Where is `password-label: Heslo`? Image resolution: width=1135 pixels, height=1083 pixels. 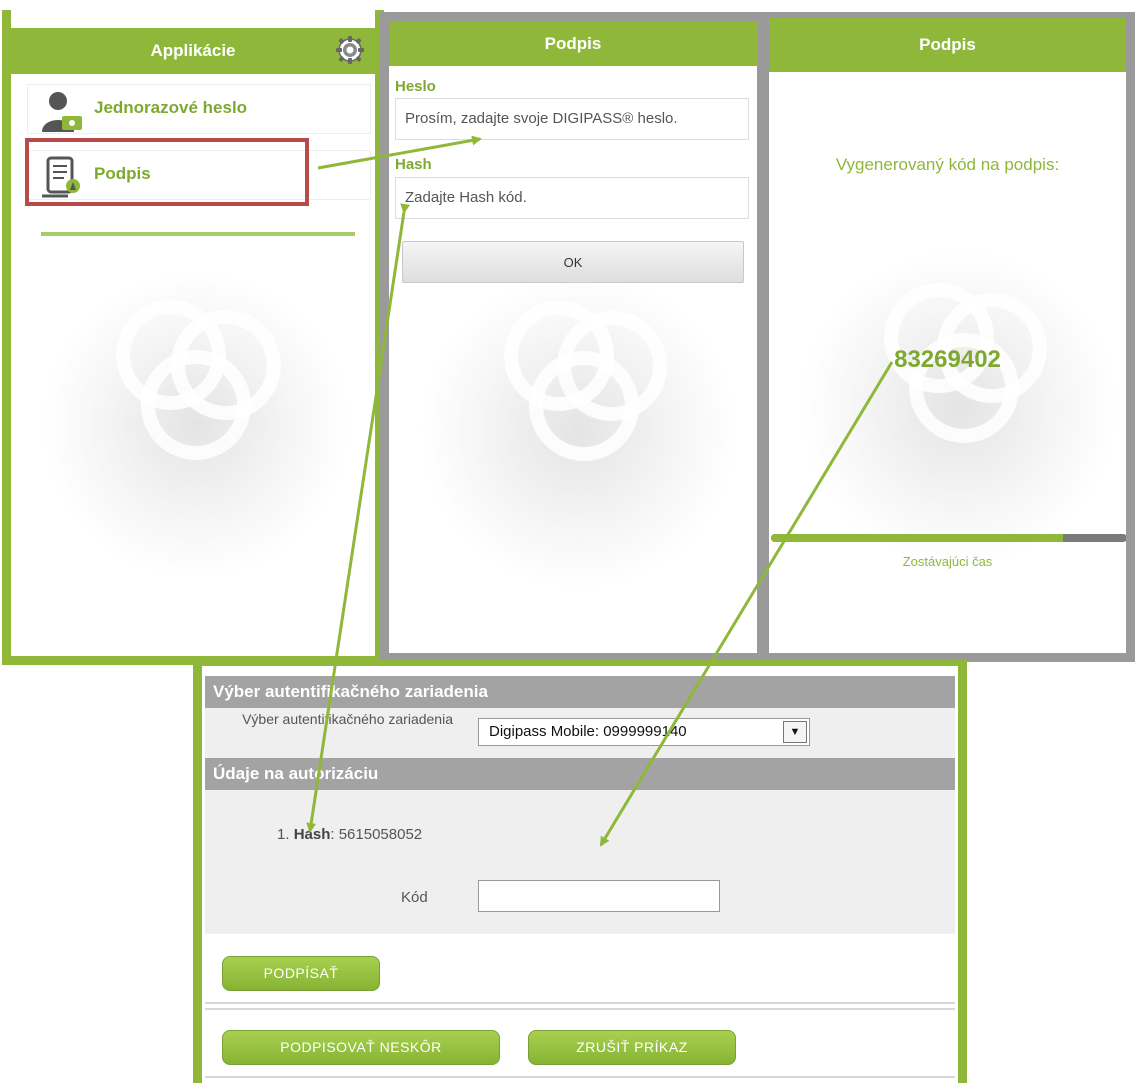
password-label: Heslo is located at coordinates (415, 86).